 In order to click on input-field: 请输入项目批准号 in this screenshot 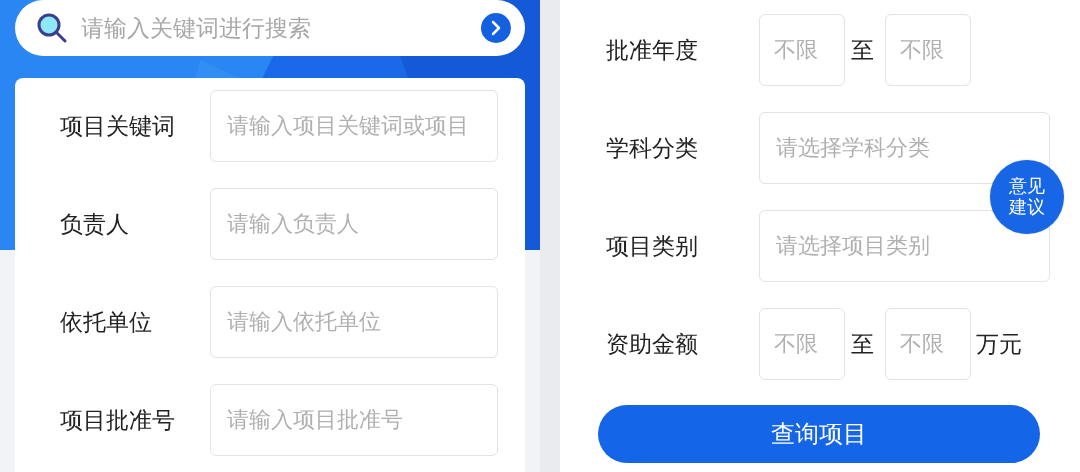, I will do `click(354, 420)`.